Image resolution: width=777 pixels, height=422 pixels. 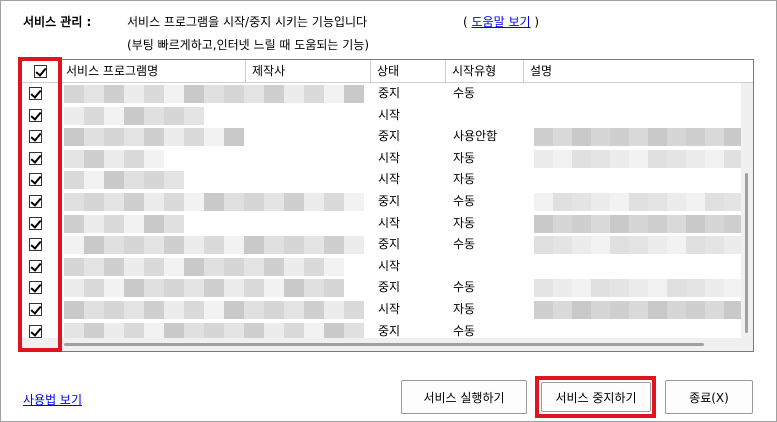 What do you see at coordinates (153, 71) in the screenshot?
I see `column-header-service-name: 서비스 프로그램명` at bounding box center [153, 71].